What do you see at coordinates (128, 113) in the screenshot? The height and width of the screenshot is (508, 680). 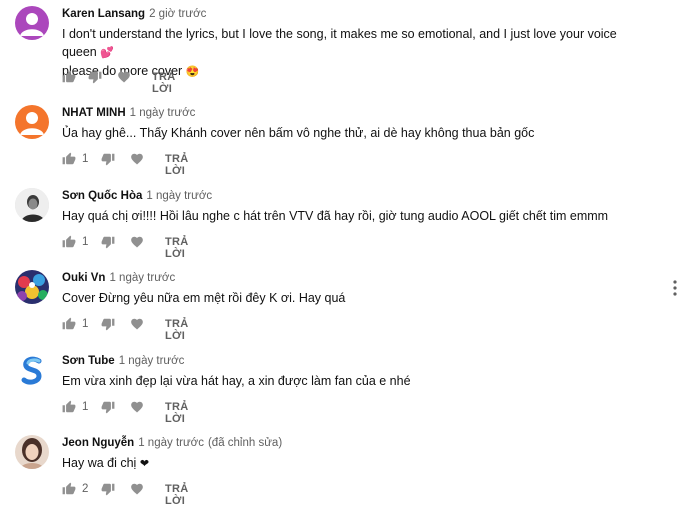 I see `comment-header: NHAT MINH 1 ngày trước` at bounding box center [128, 113].